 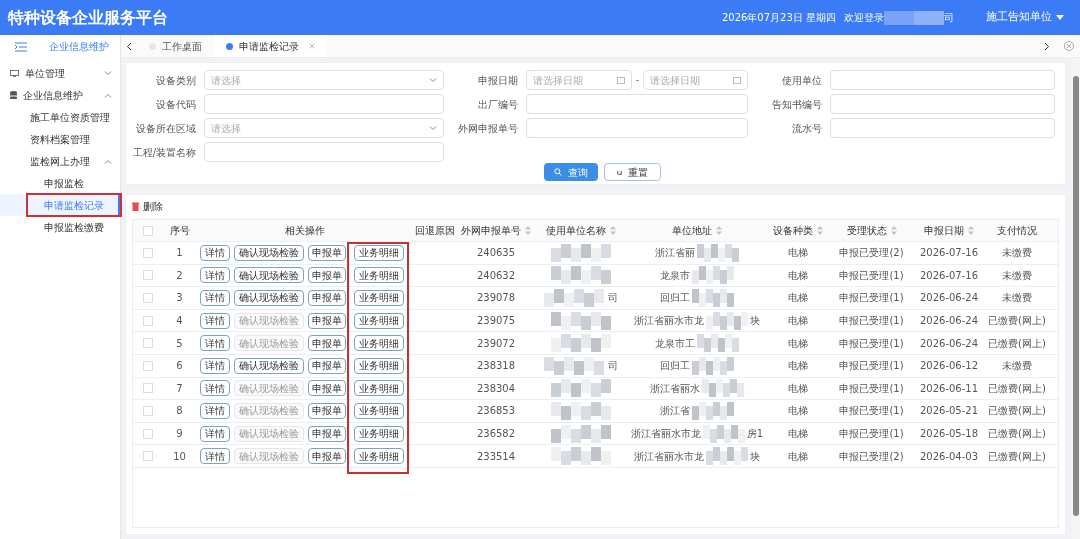 I want to click on close-icon, so click(x=312, y=46).